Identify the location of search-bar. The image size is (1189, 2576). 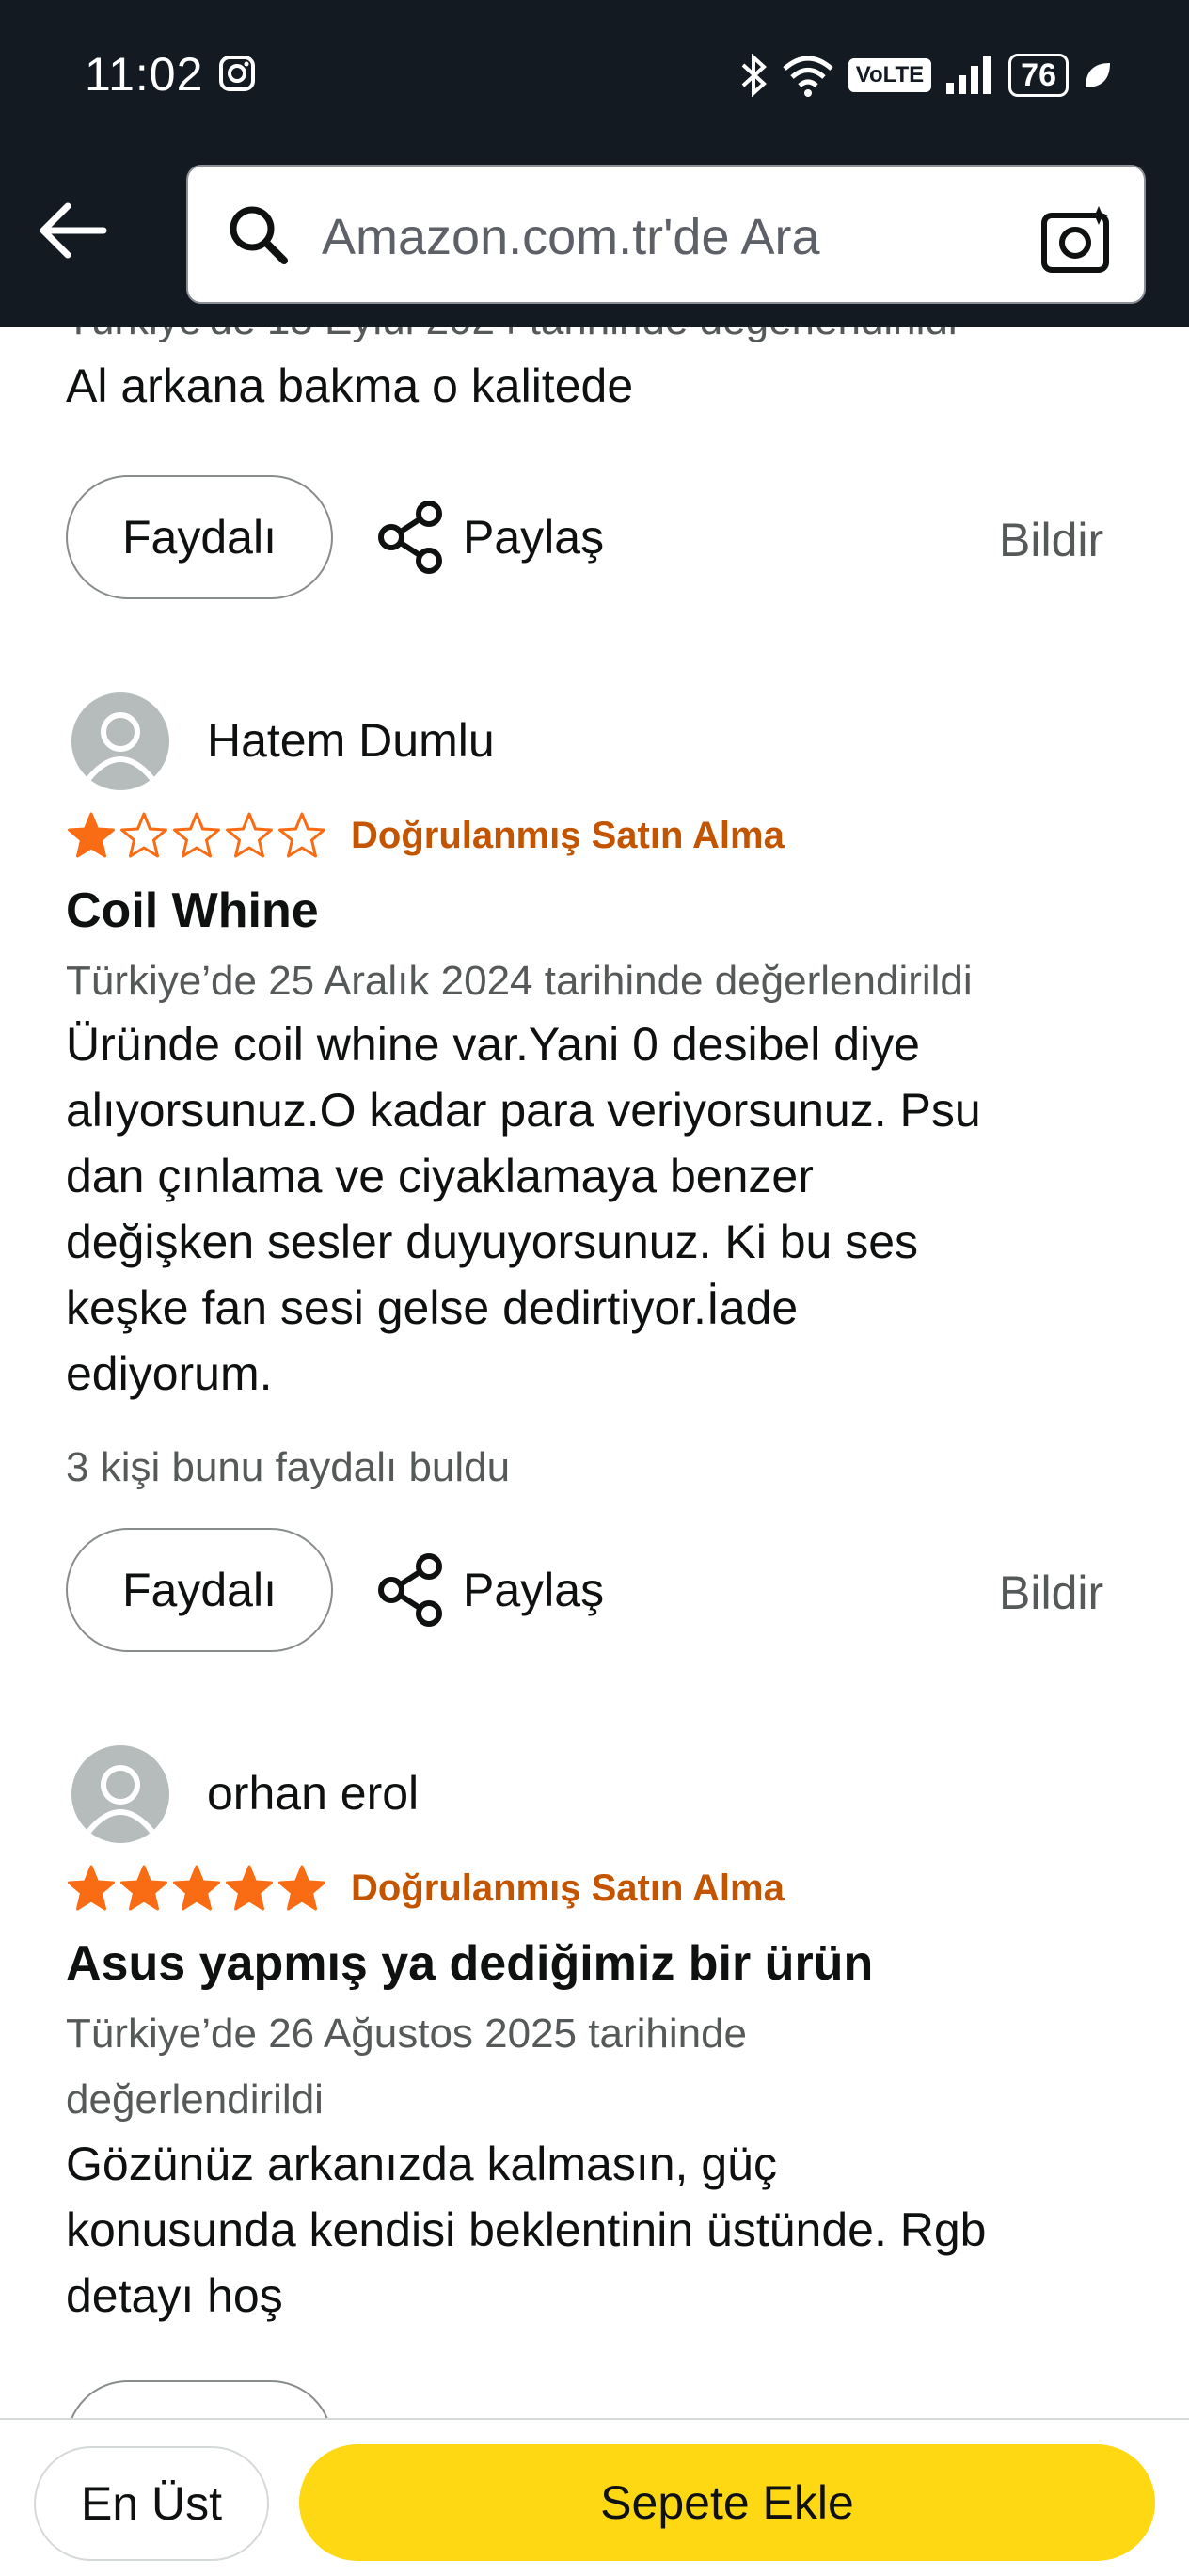
(666, 235).